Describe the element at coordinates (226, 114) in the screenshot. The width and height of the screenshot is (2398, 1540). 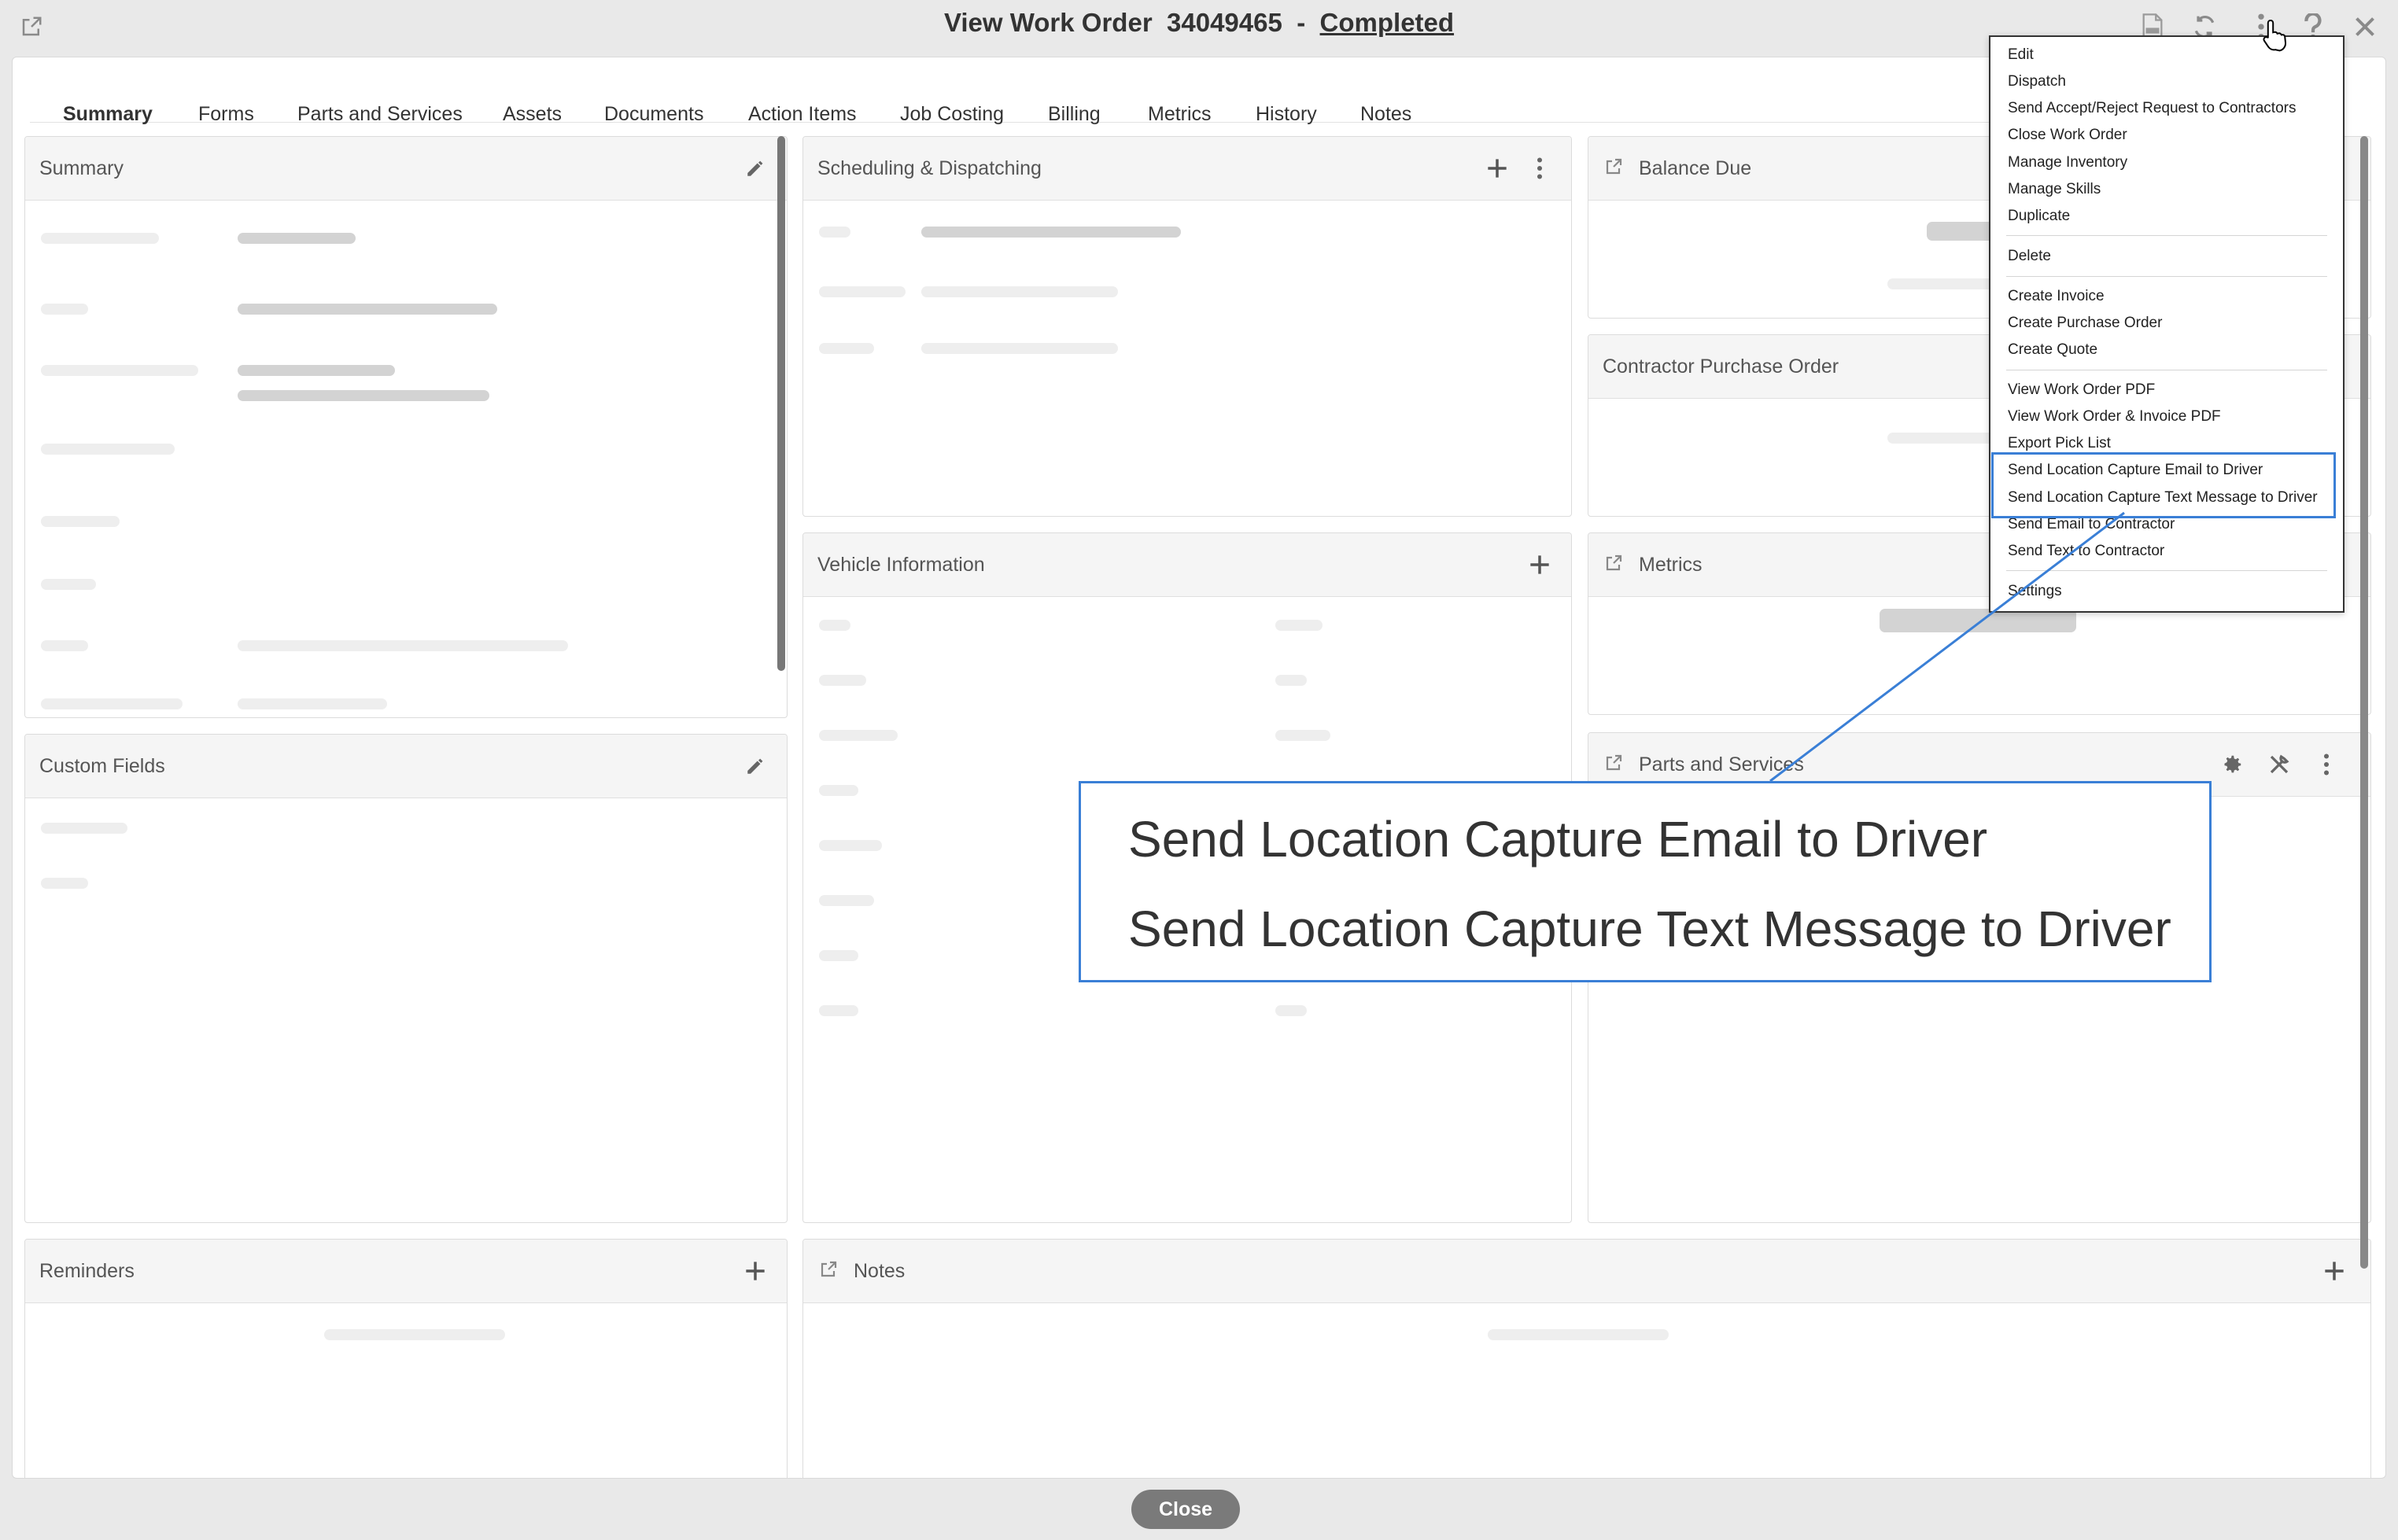
I see `tab-forms: Forms` at that location.